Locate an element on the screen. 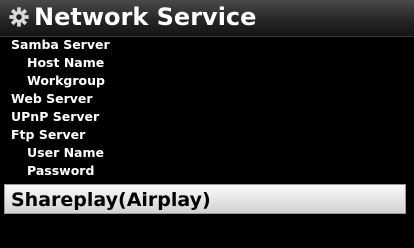  title-bar: Network Service is located at coordinates (207, 18).